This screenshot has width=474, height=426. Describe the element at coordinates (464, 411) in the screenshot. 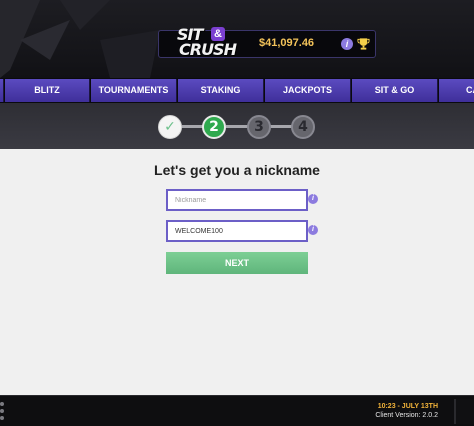

I see `footer-side-panel` at that location.